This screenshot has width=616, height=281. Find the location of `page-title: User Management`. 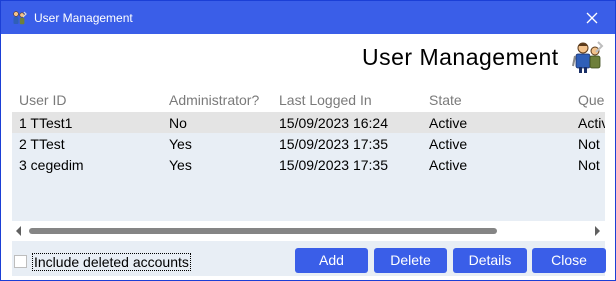

page-title: User Management is located at coordinates (460, 57).